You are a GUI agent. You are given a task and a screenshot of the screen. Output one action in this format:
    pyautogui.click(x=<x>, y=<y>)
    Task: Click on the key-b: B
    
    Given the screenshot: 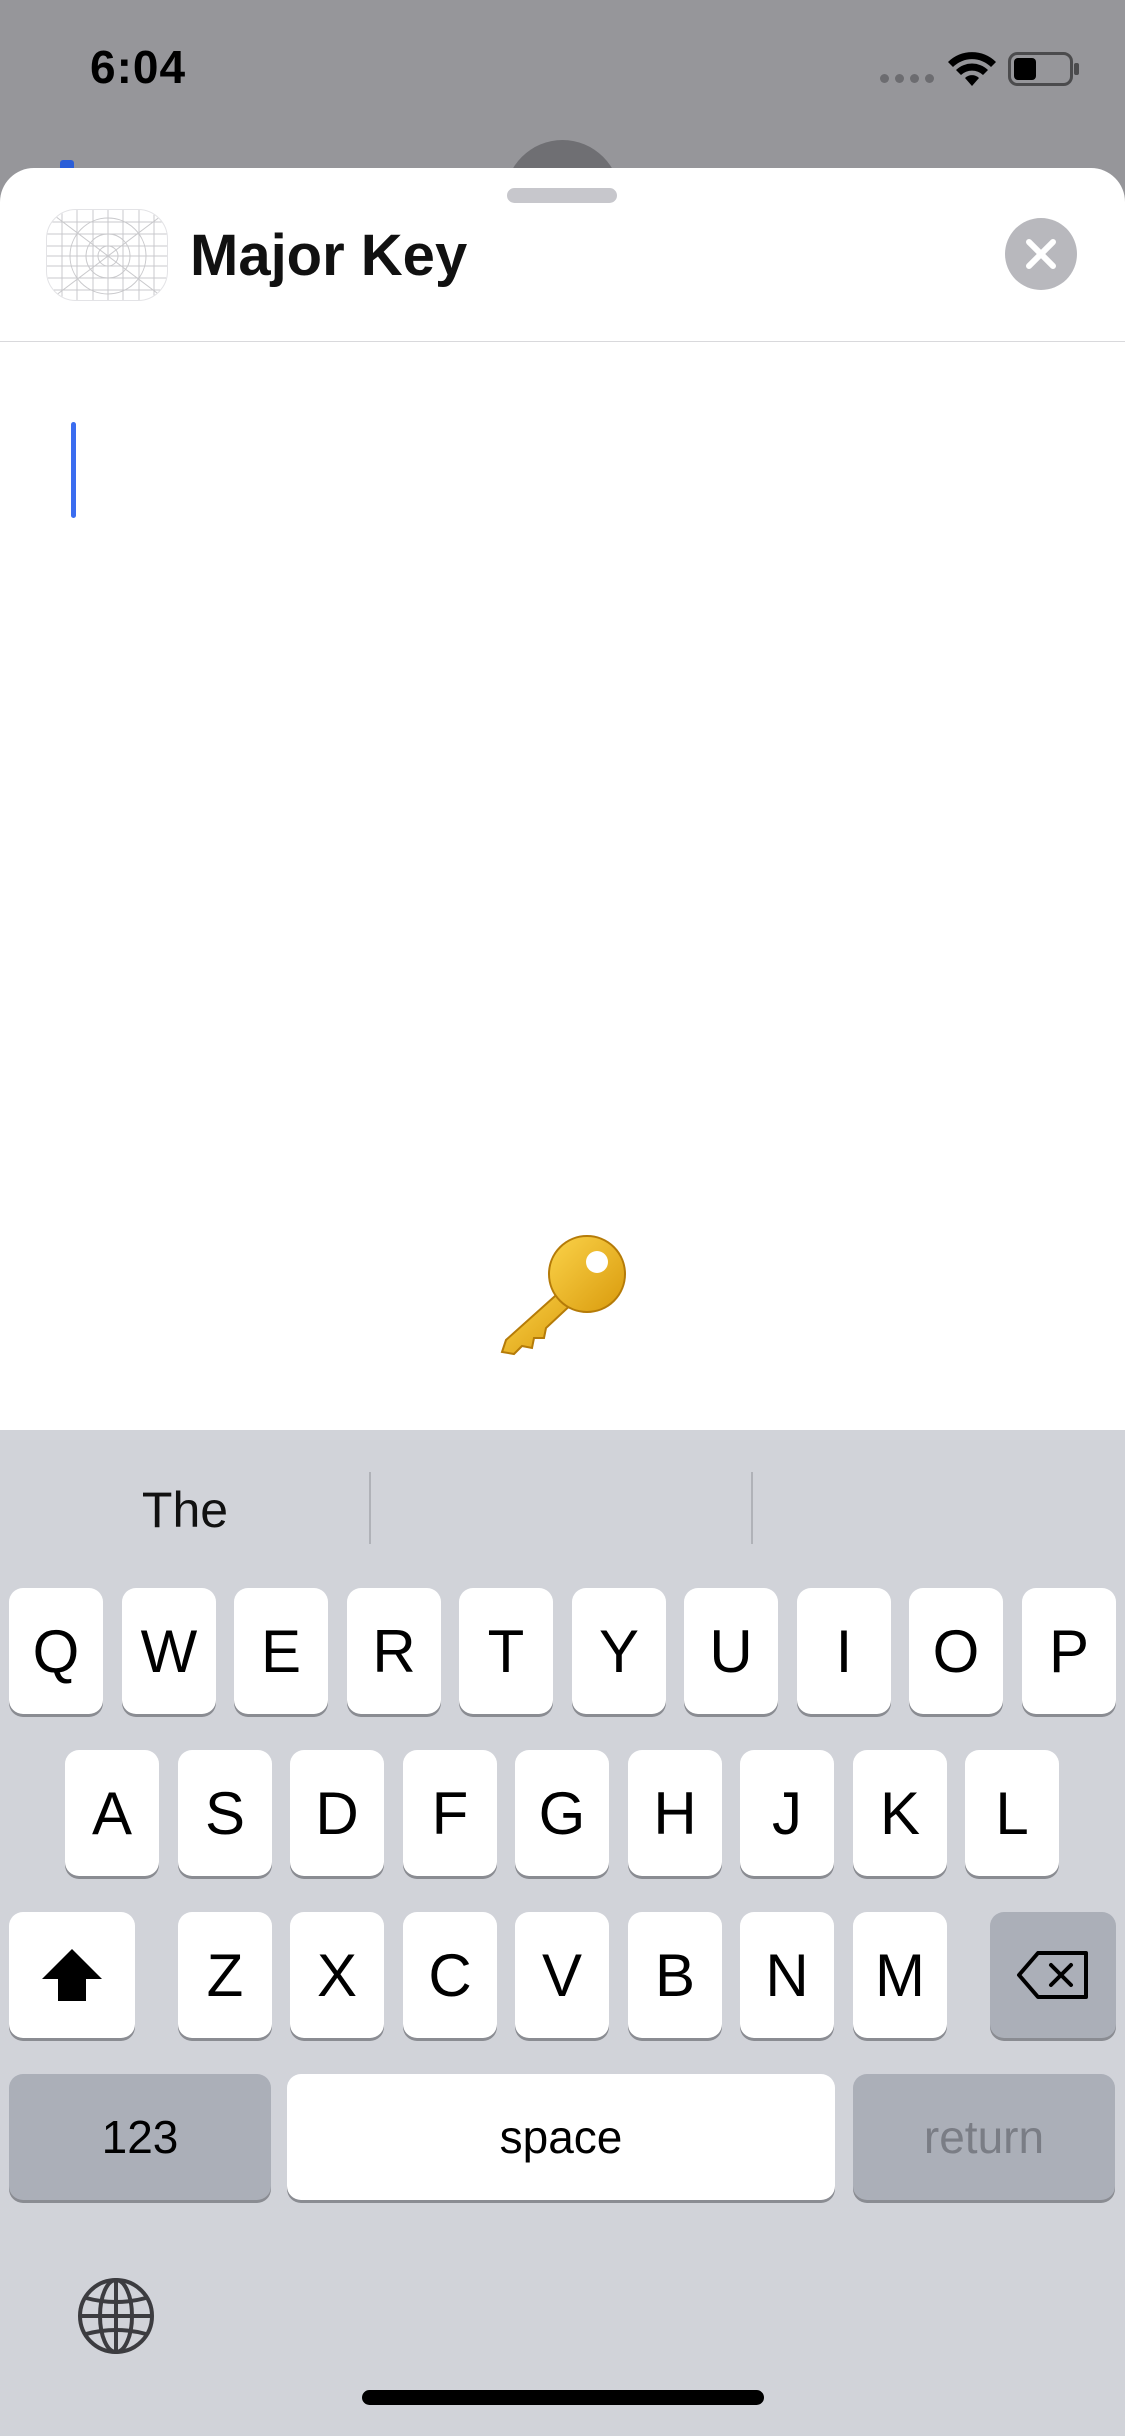 What is the action you would take?
    pyautogui.click(x=675, y=1975)
    